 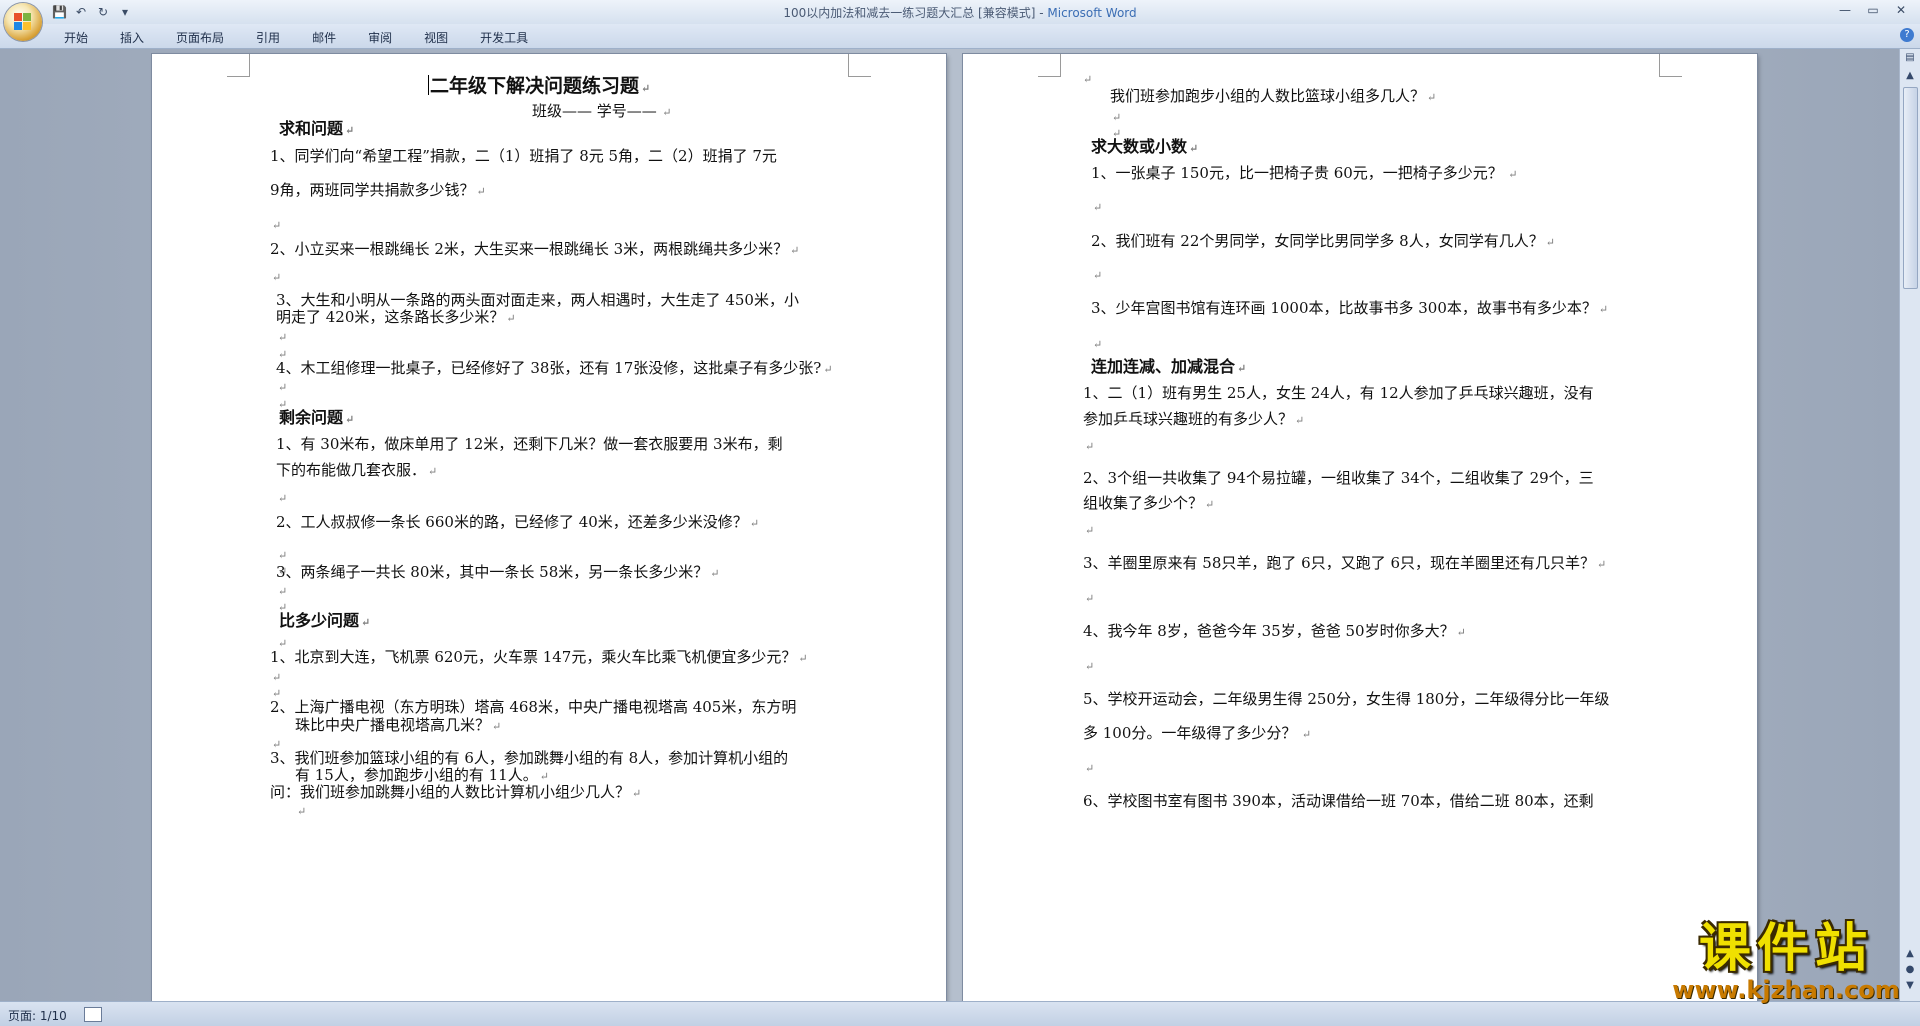 I want to click on line-text: 5、学校开运动会，二年级男生得 250分，女生得 180分，二年级得分比一年级, so click(x=1346, y=699).